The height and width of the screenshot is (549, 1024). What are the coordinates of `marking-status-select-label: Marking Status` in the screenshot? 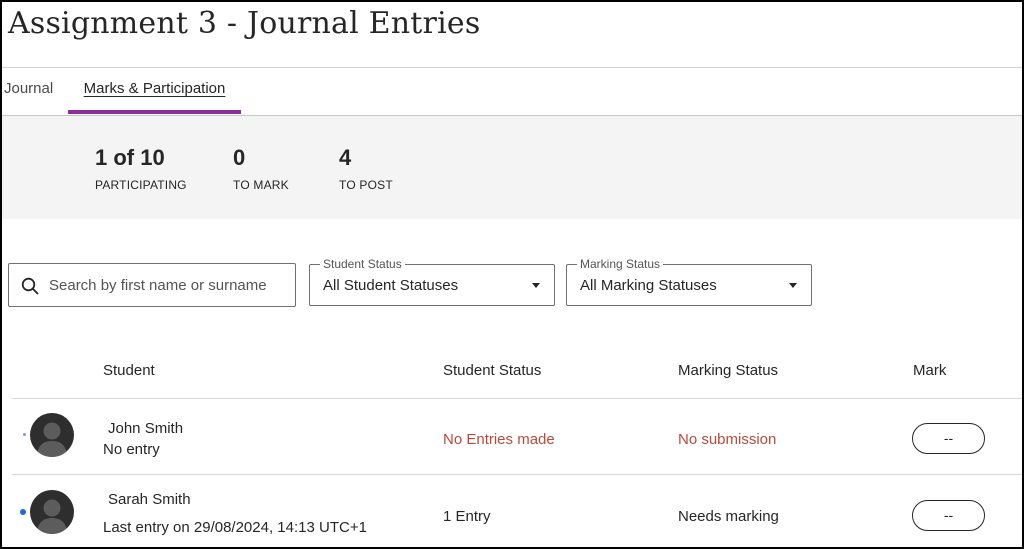 It's located at (620, 264).